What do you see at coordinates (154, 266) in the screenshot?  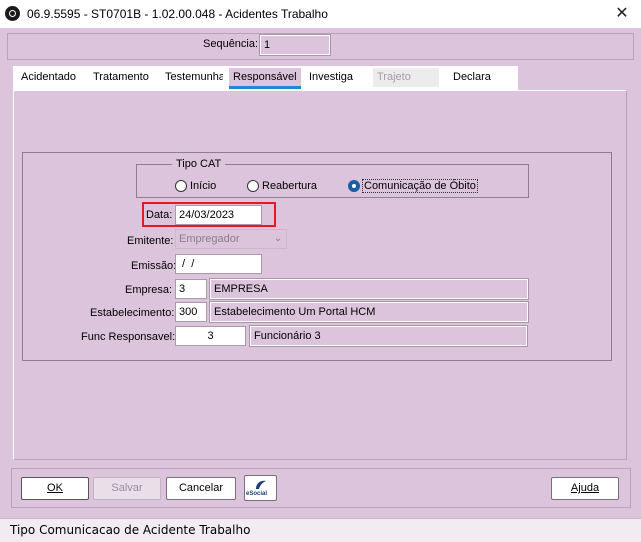 I see `emissao-label: Emissão:` at bounding box center [154, 266].